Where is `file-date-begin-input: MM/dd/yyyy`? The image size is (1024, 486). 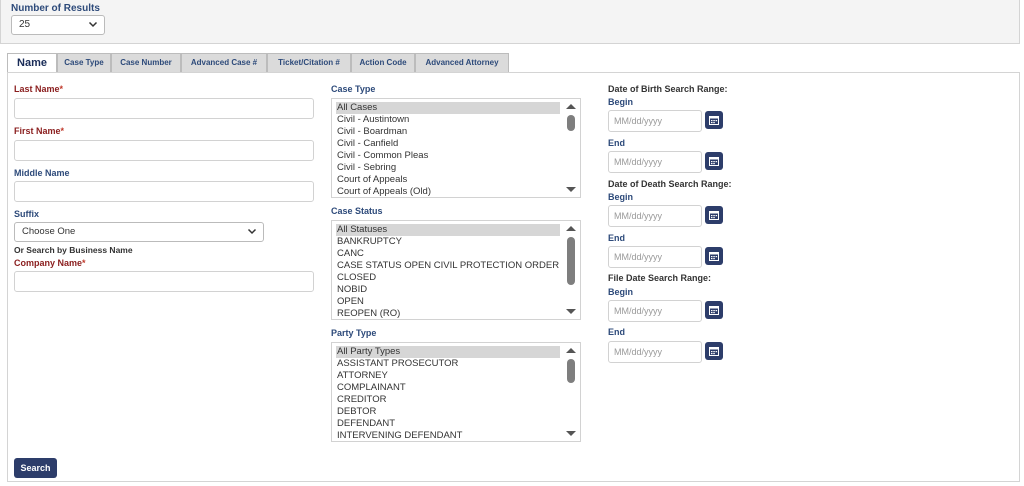
file-date-begin-input: MM/dd/yyyy is located at coordinates (655, 311).